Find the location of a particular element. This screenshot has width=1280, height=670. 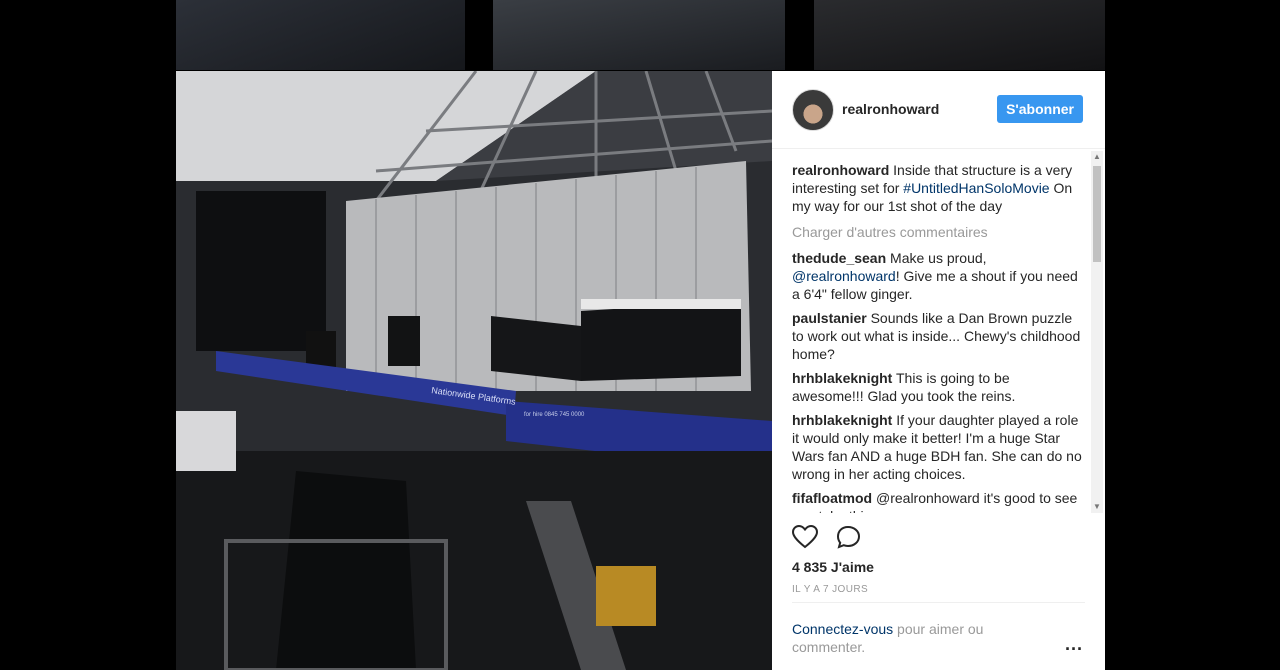

scroll-thumb is located at coordinates (1097, 214).